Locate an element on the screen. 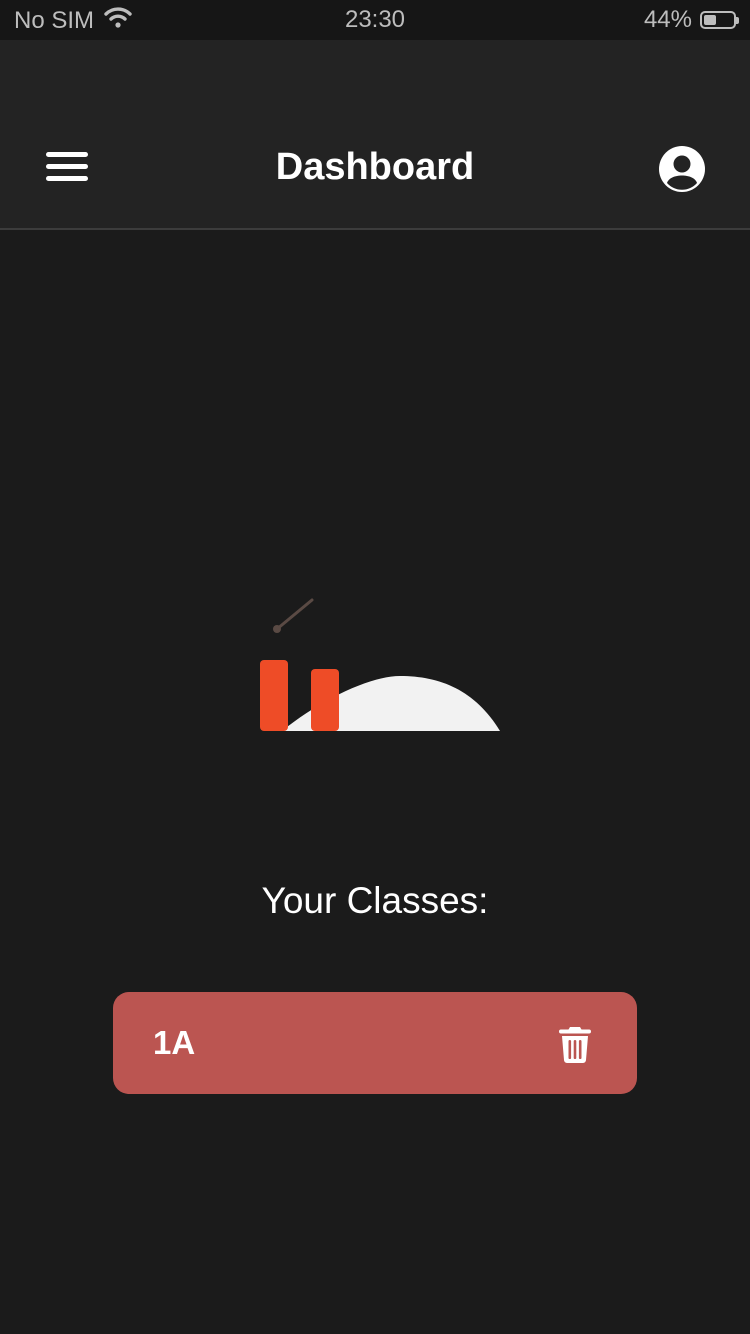 This screenshot has width=750, height=1334. class-card: 1A is located at coordinates (375, 1043).